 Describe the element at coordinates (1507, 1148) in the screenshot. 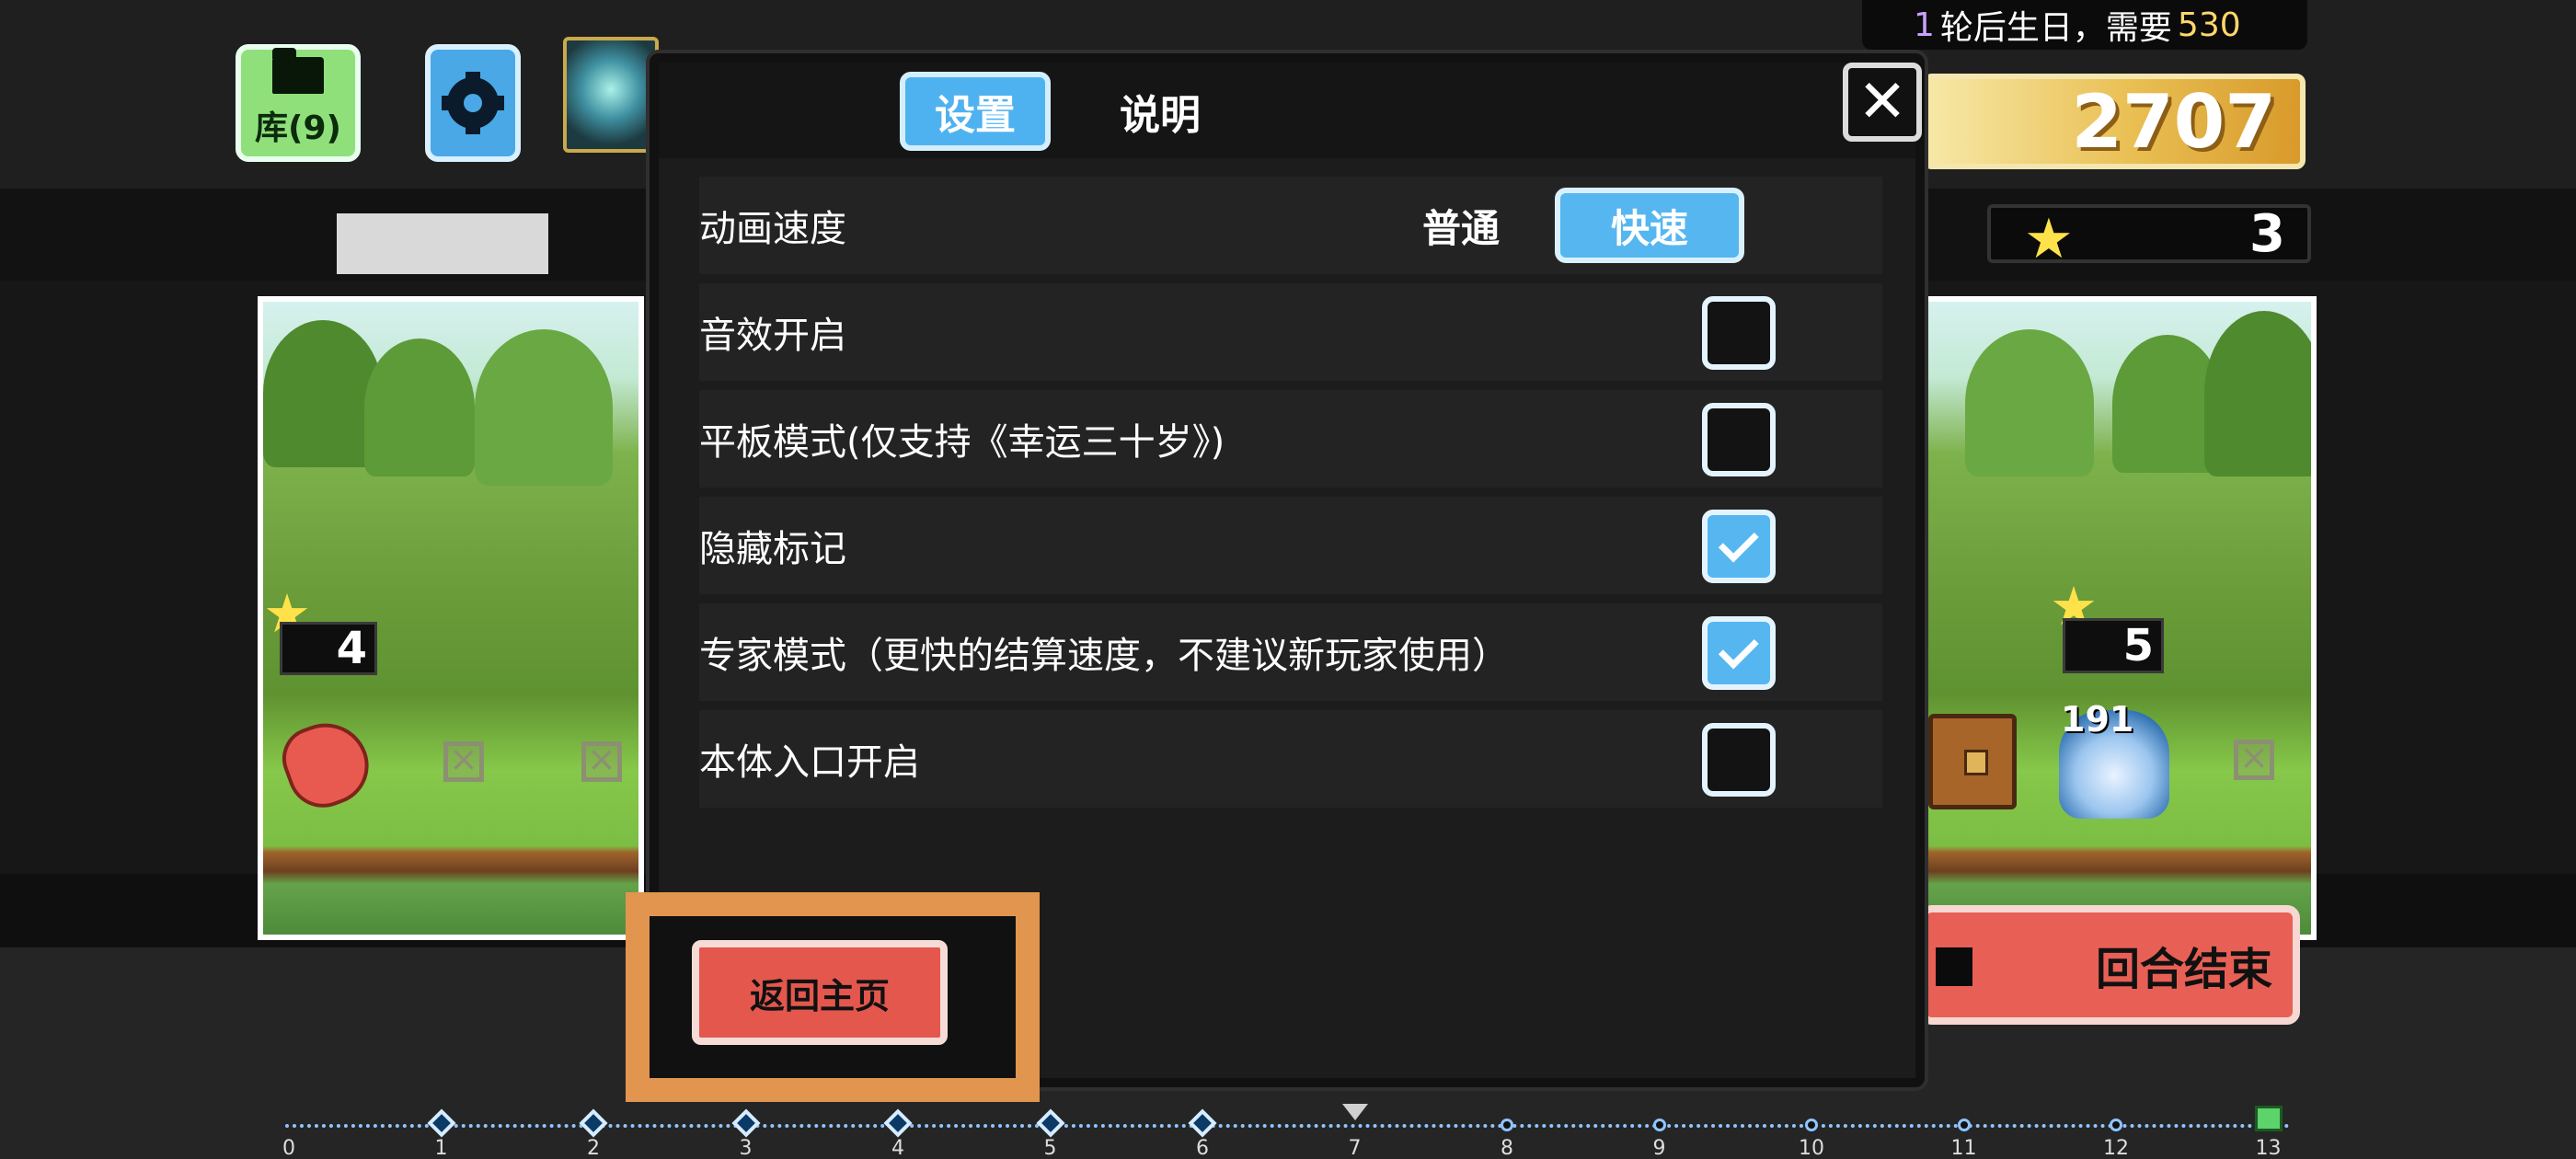

I see `timeline-tick-label: 8` at that location.